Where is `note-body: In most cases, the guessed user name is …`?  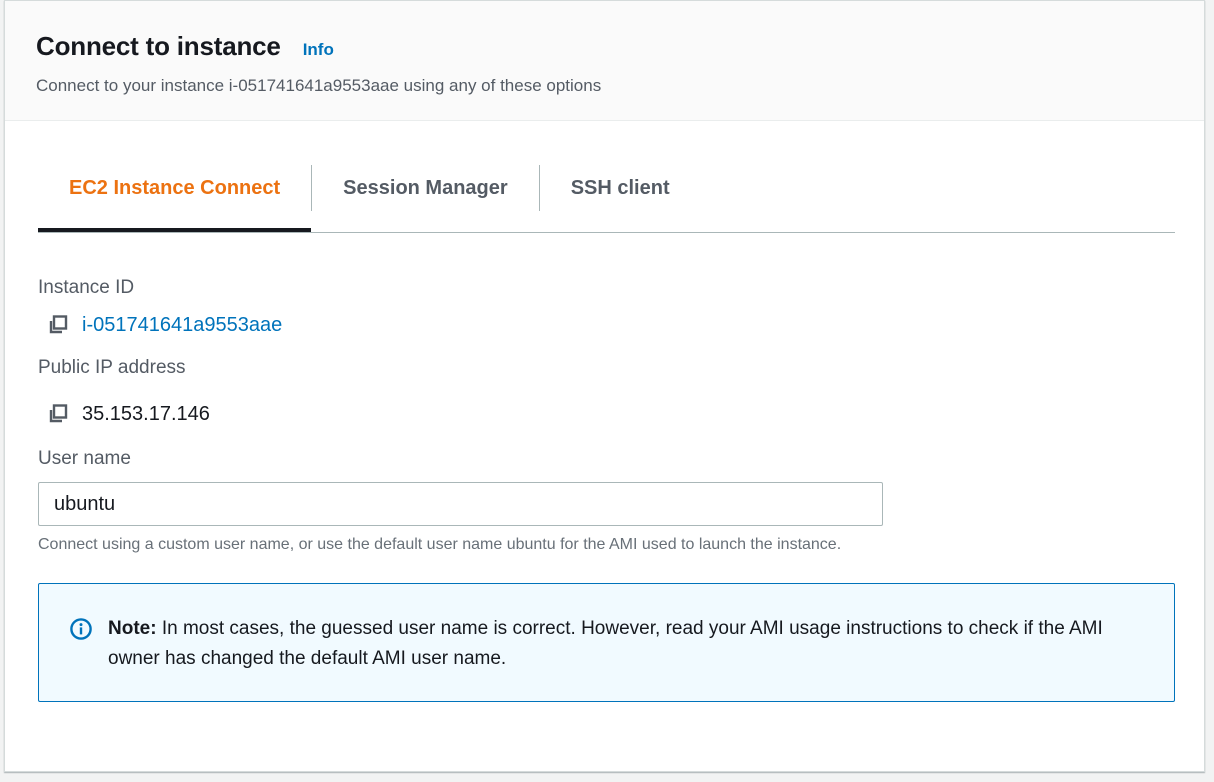 note-body: In most cases, the guessed user name is … is located at coordinates (605, 643).